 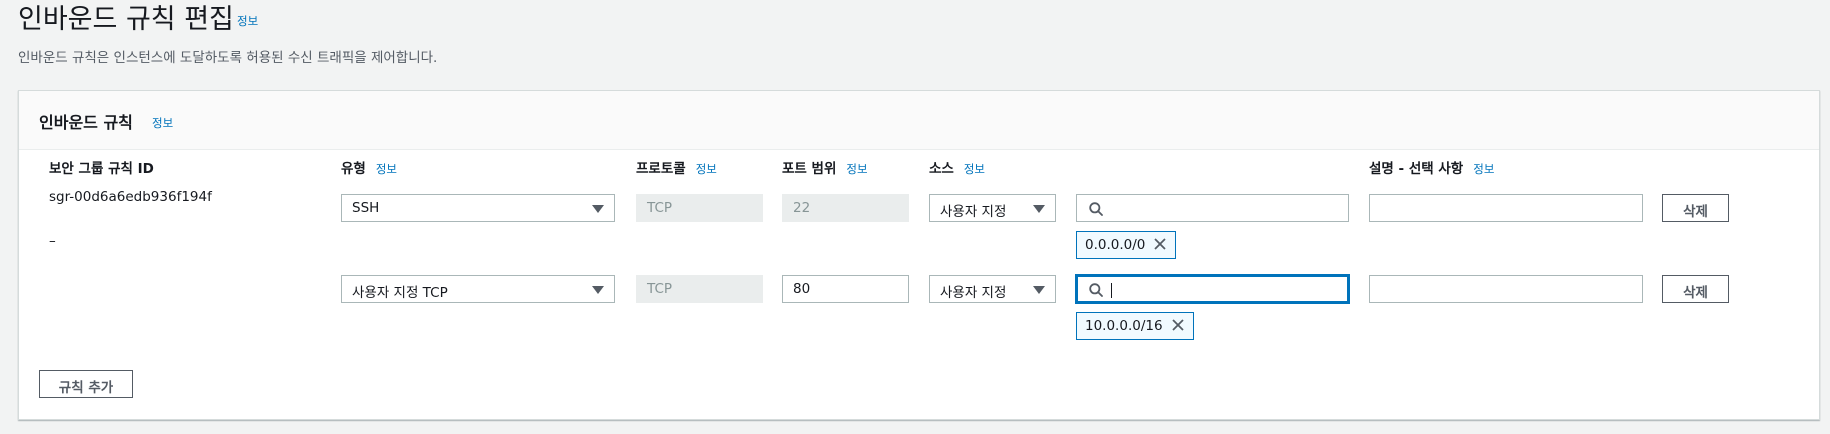 I want to click on page-title: 인바운드 규칙 편집, so click(x=126, y=19).